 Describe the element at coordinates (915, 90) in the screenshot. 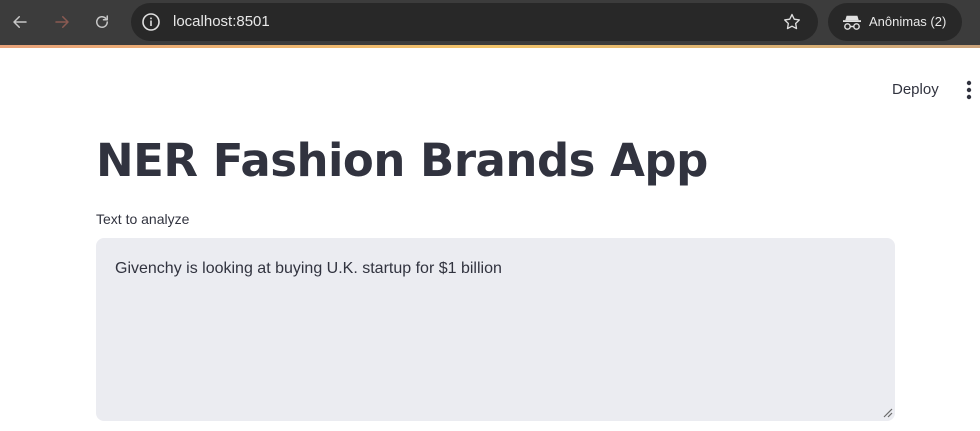

I see `deploy-button: Deploy` at that location.